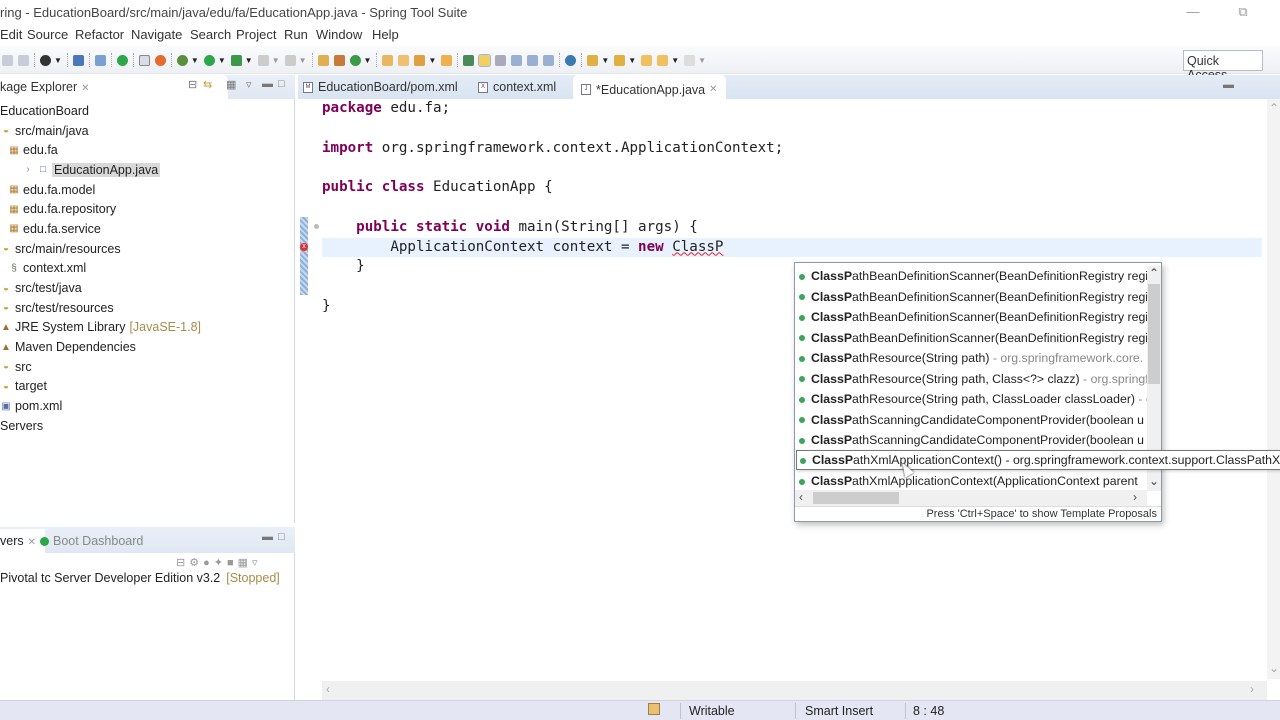 The width and height of the screenshot is (1280, 720). What do you see at coordinates (147, 288) in the screenshot?
I see `tree-item: ◒ src/test/java` at bounding box center [147, 288].